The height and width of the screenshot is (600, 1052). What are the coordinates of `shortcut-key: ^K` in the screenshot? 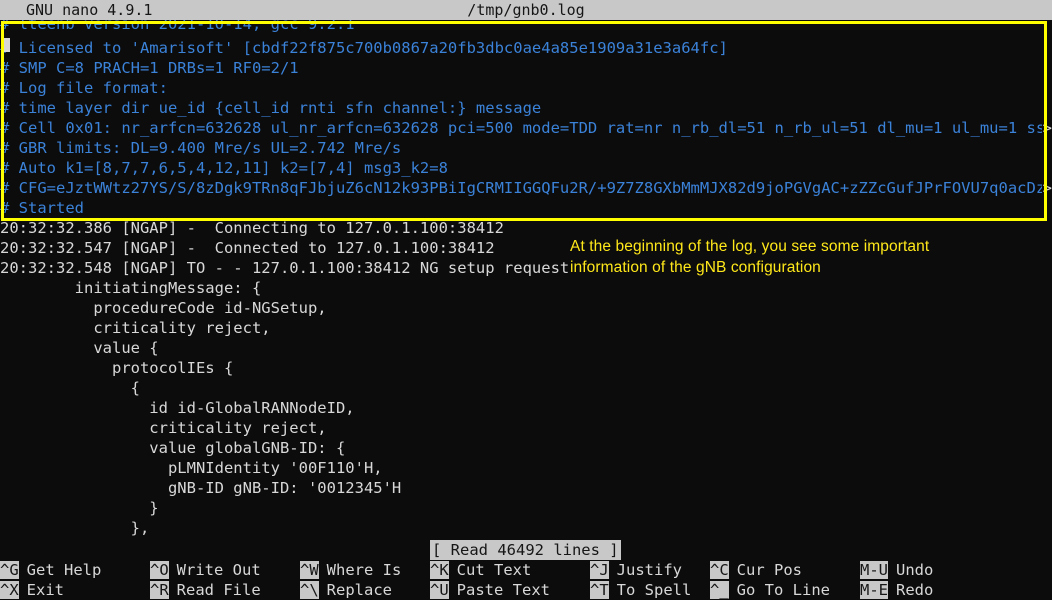 It's located at (439, 570).